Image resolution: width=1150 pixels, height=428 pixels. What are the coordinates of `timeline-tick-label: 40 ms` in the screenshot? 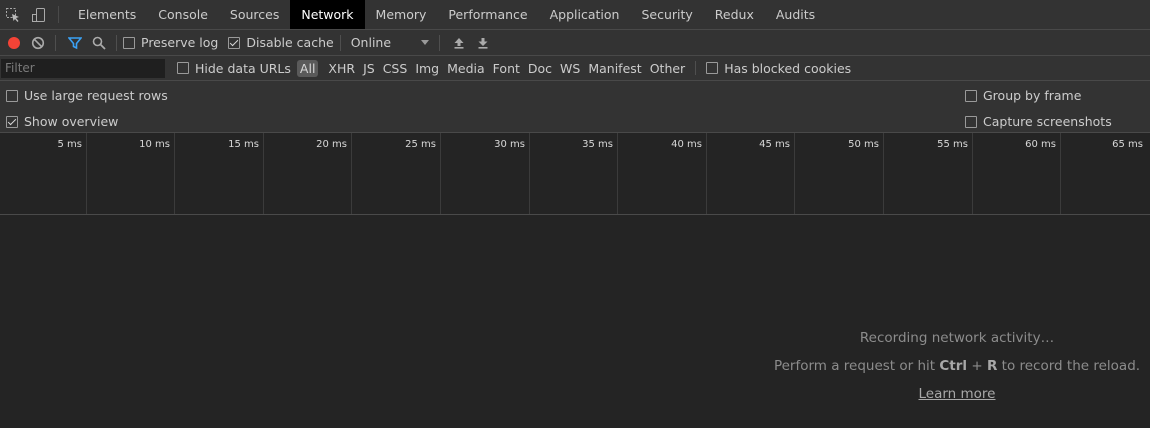 It's located at (686, 144).